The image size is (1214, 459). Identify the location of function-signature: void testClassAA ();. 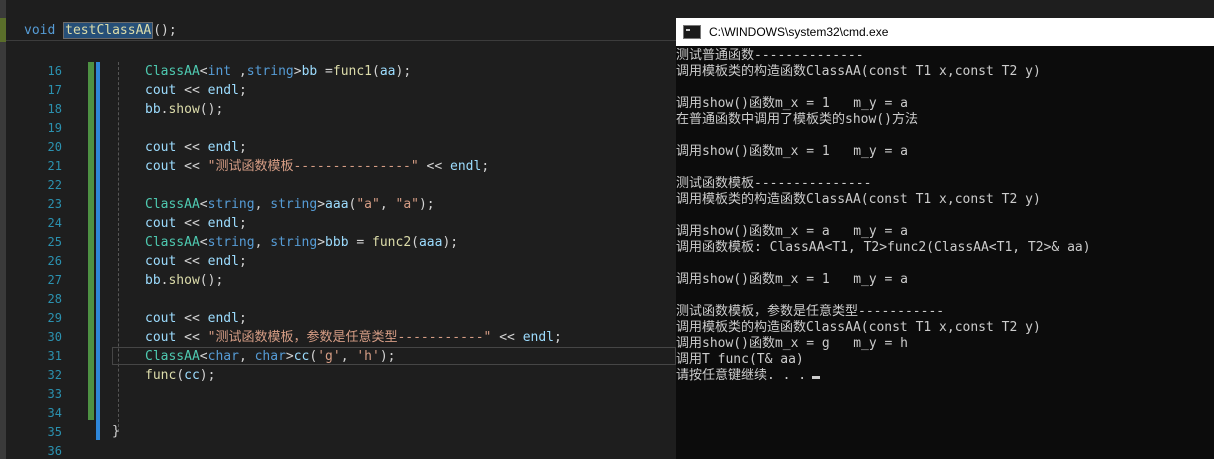
(100, 31).